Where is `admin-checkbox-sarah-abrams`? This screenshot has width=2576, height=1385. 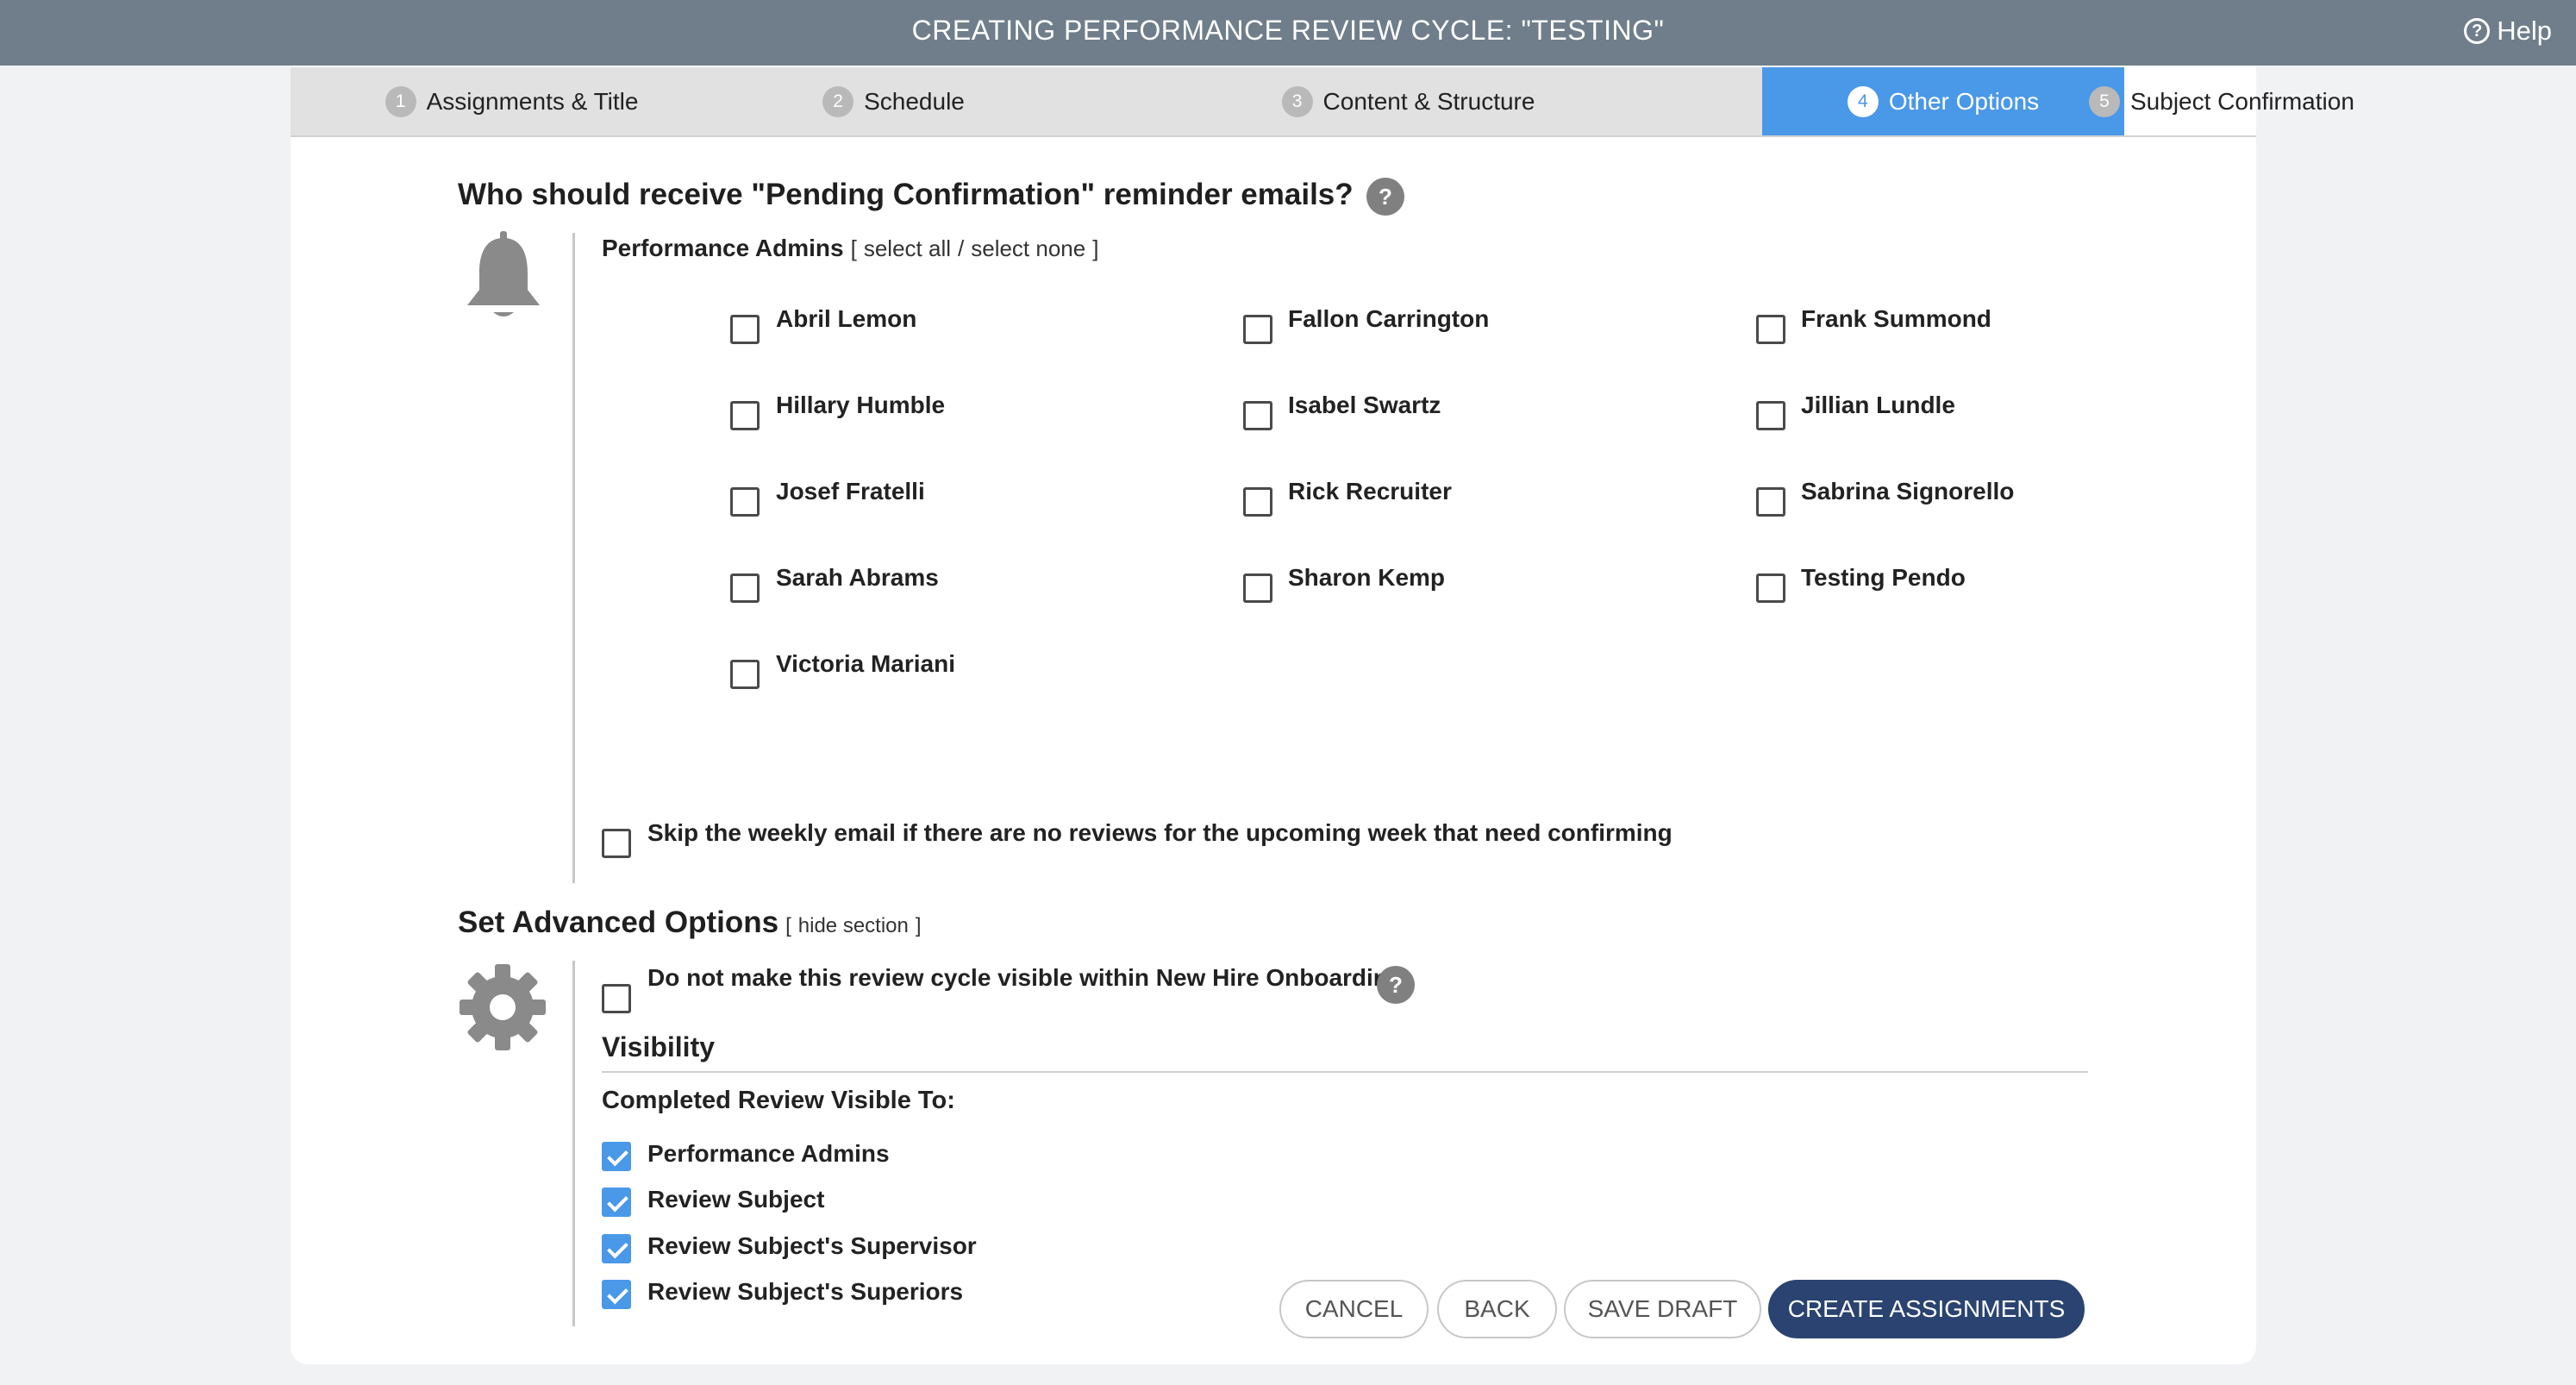
admin-checkbox-sarah-abrams is located at coordinates (745, 588).